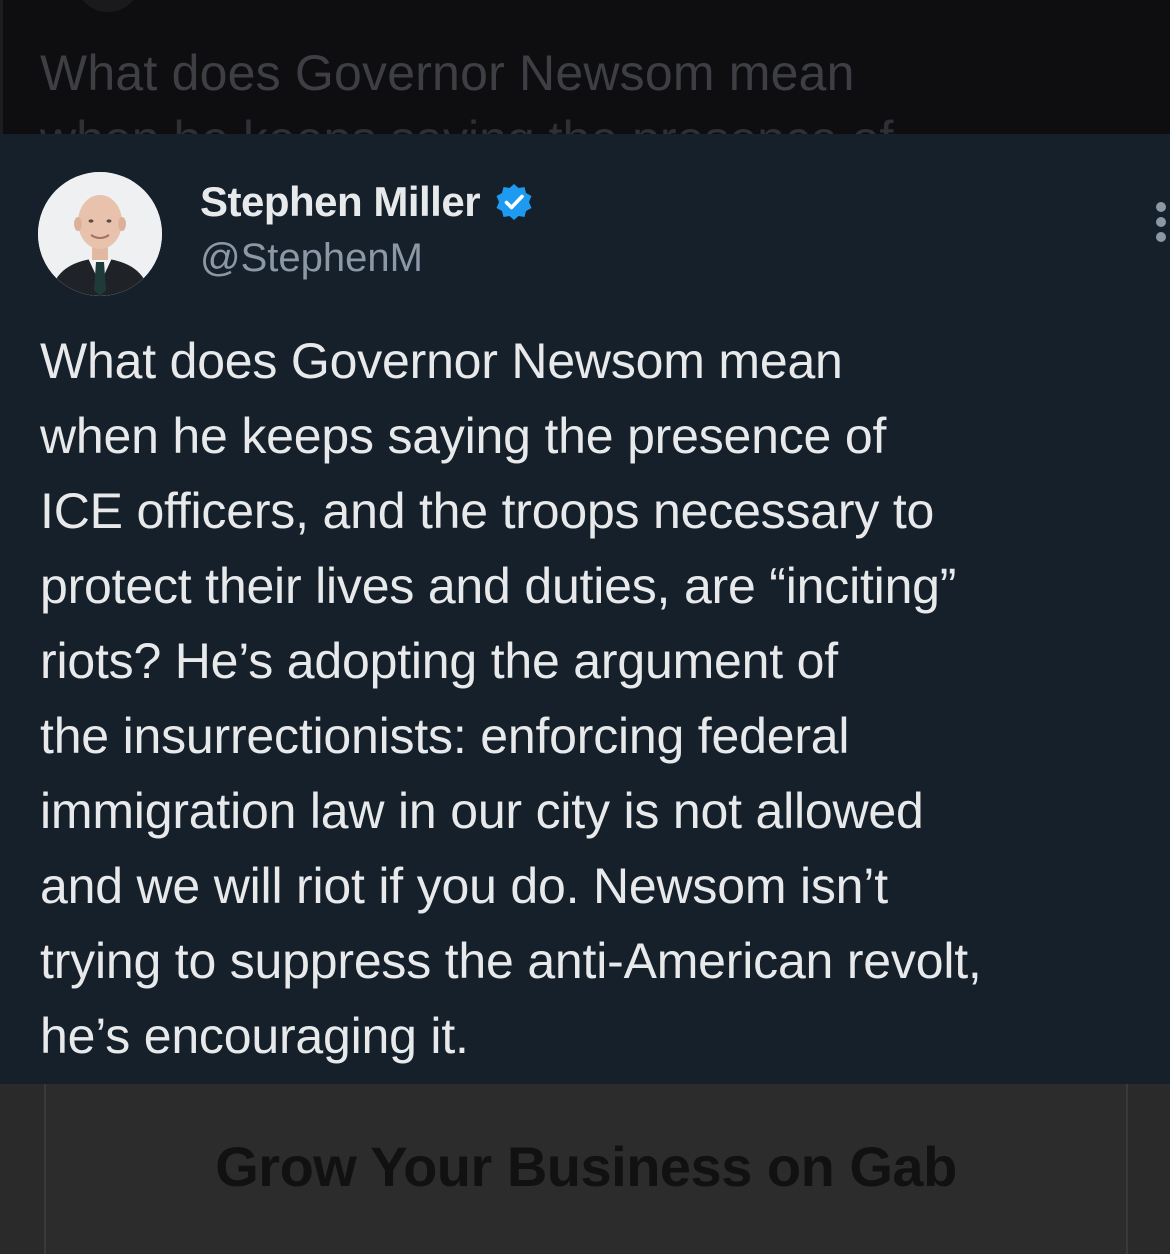 The height and width of the screenshot is (1254, 1170). What do you see at coordinates (447, 73) in the screenshot?
I see `background-post-text: What does Governor Newsom mean` at bounding box center [447, 73].